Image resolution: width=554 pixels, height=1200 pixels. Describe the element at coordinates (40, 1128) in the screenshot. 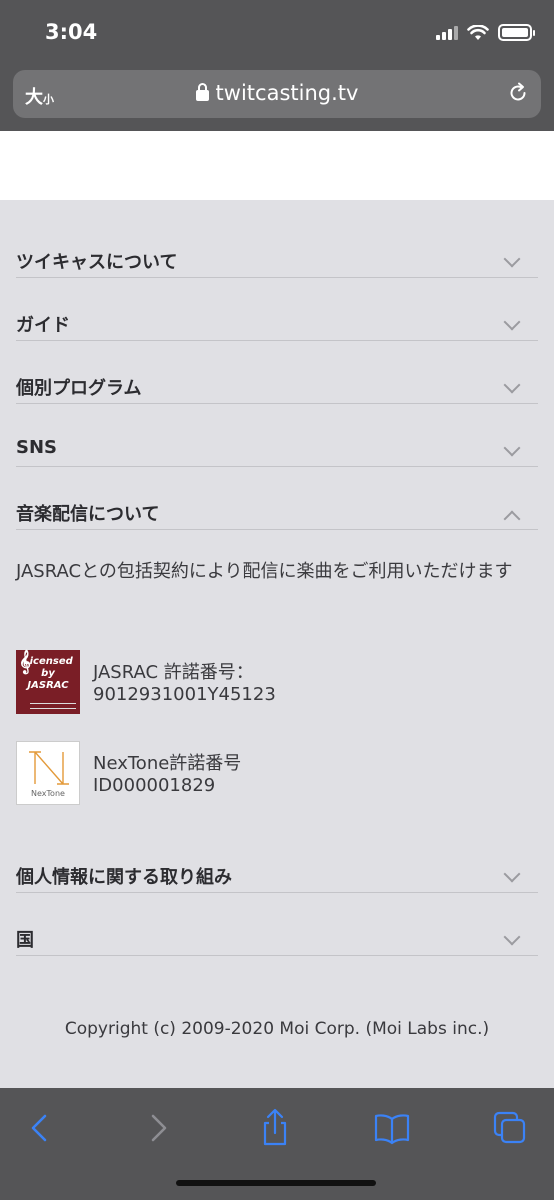

I see `back-icon` at that location.